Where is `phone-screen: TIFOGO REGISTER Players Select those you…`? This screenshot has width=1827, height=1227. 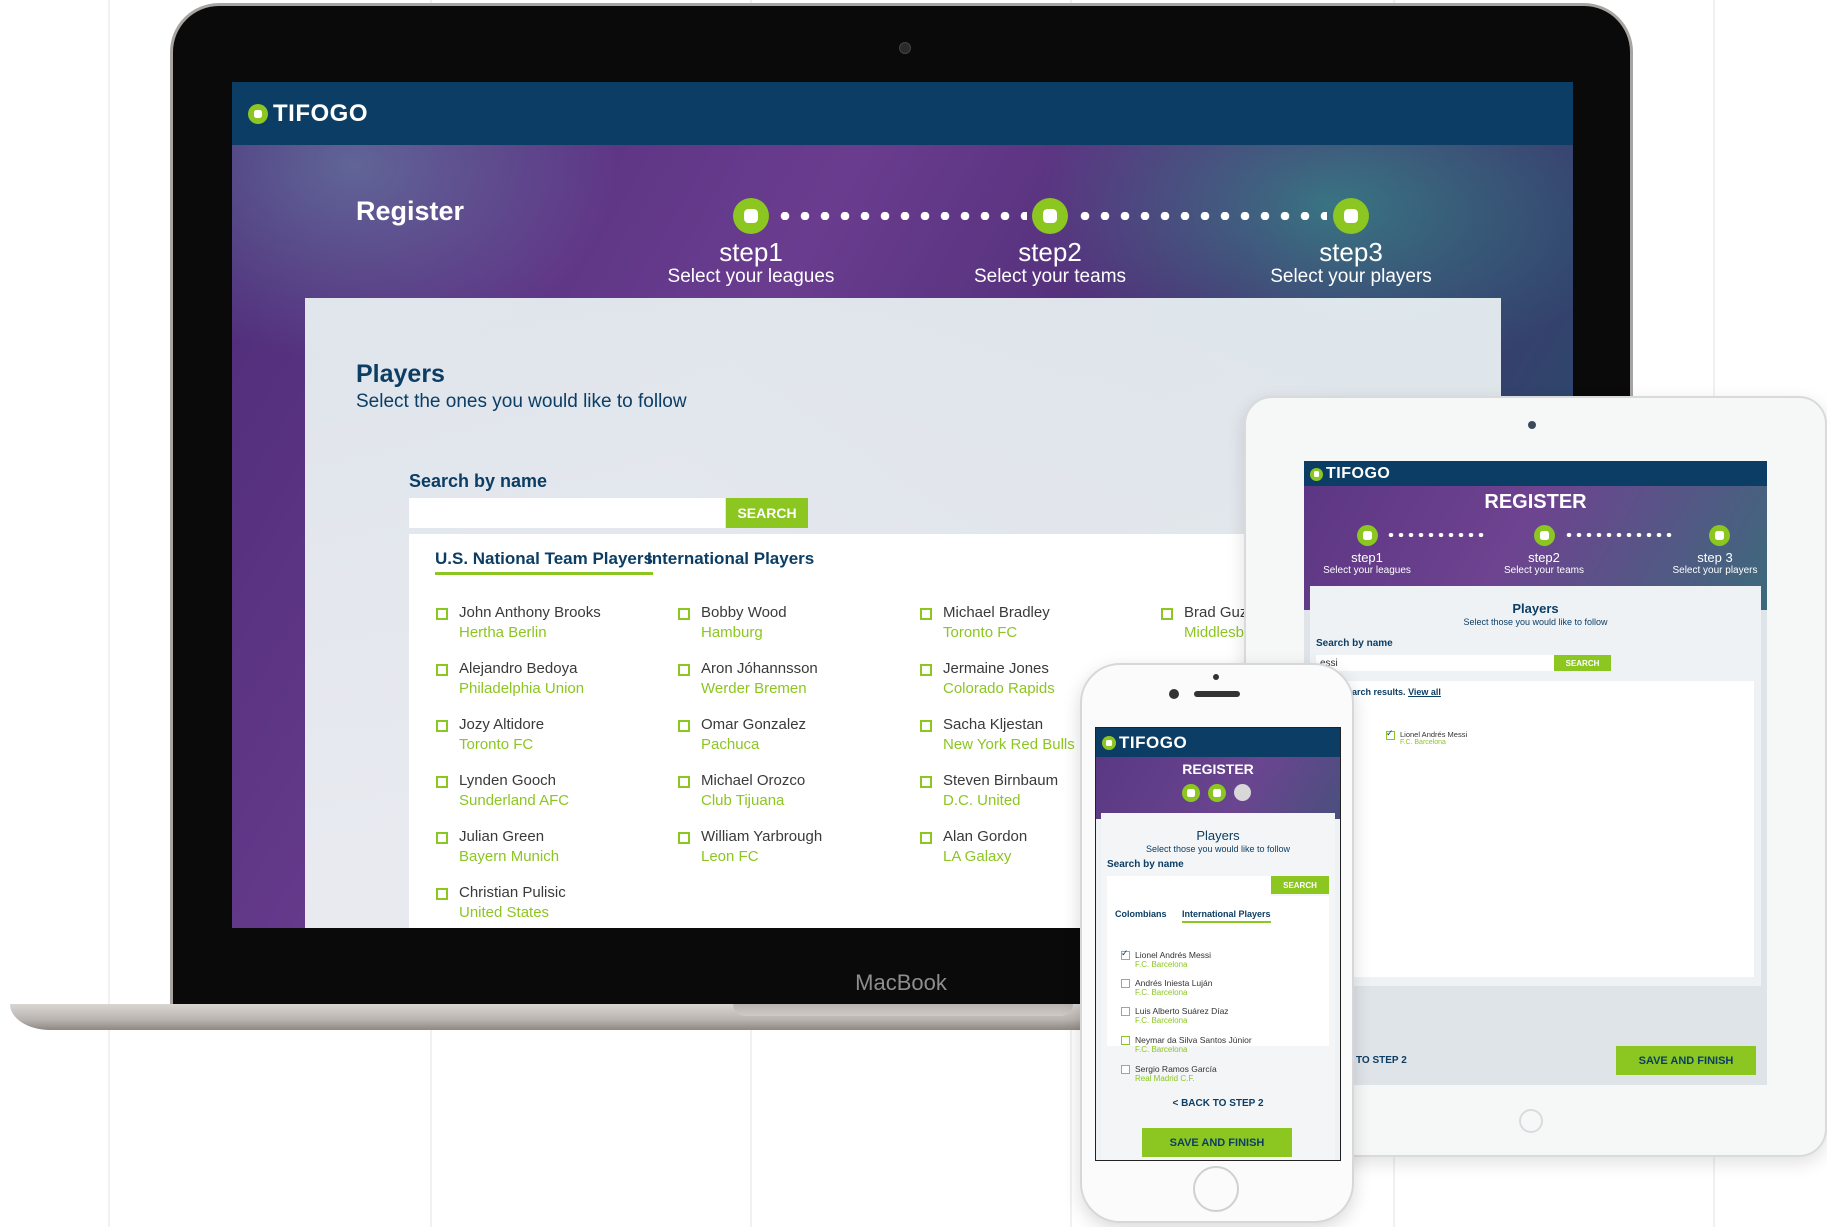
phone-screen: TIFOGO REGISTER Players Select those you… is located at coordinates (1218, 944).